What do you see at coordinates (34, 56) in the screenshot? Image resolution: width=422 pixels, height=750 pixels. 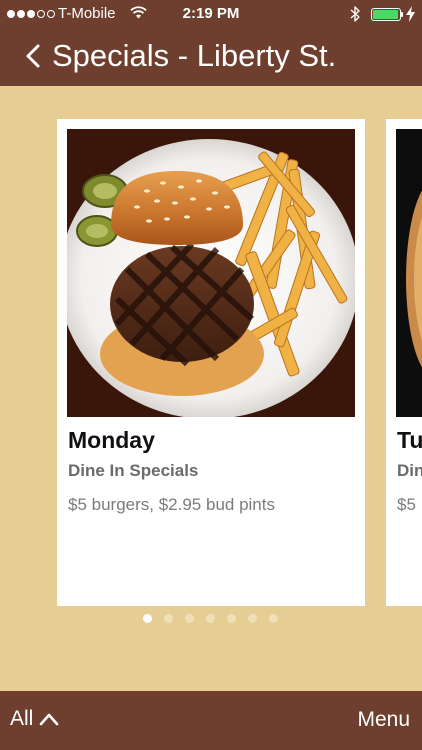 I see `back-chevron-icon` at bounding box center [34, 56].